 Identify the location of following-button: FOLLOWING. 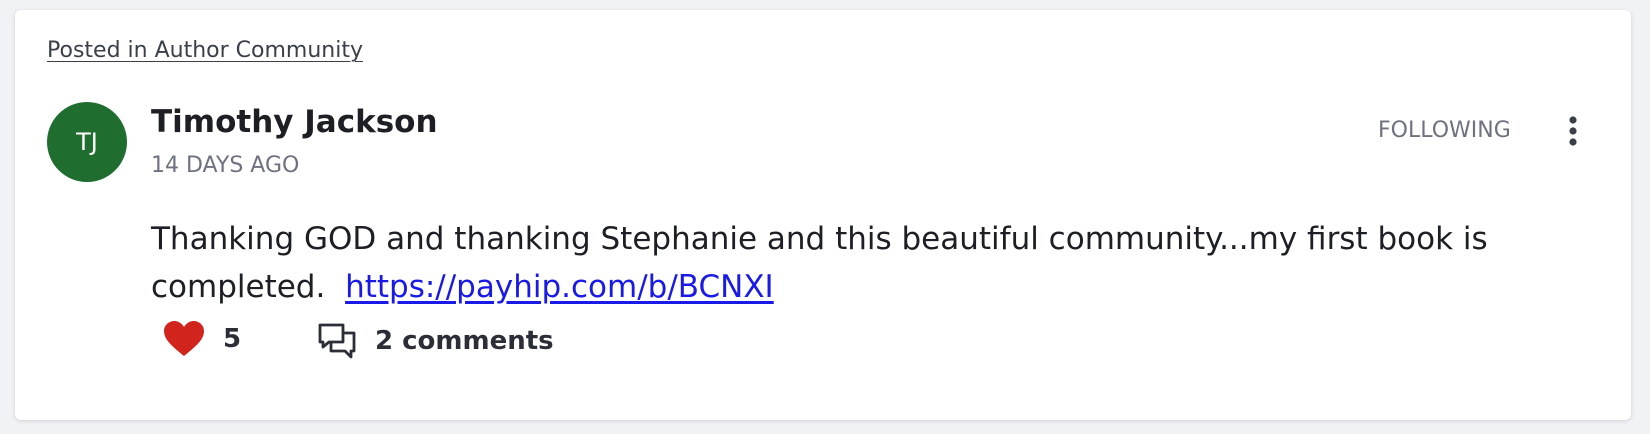
(1444, 130).